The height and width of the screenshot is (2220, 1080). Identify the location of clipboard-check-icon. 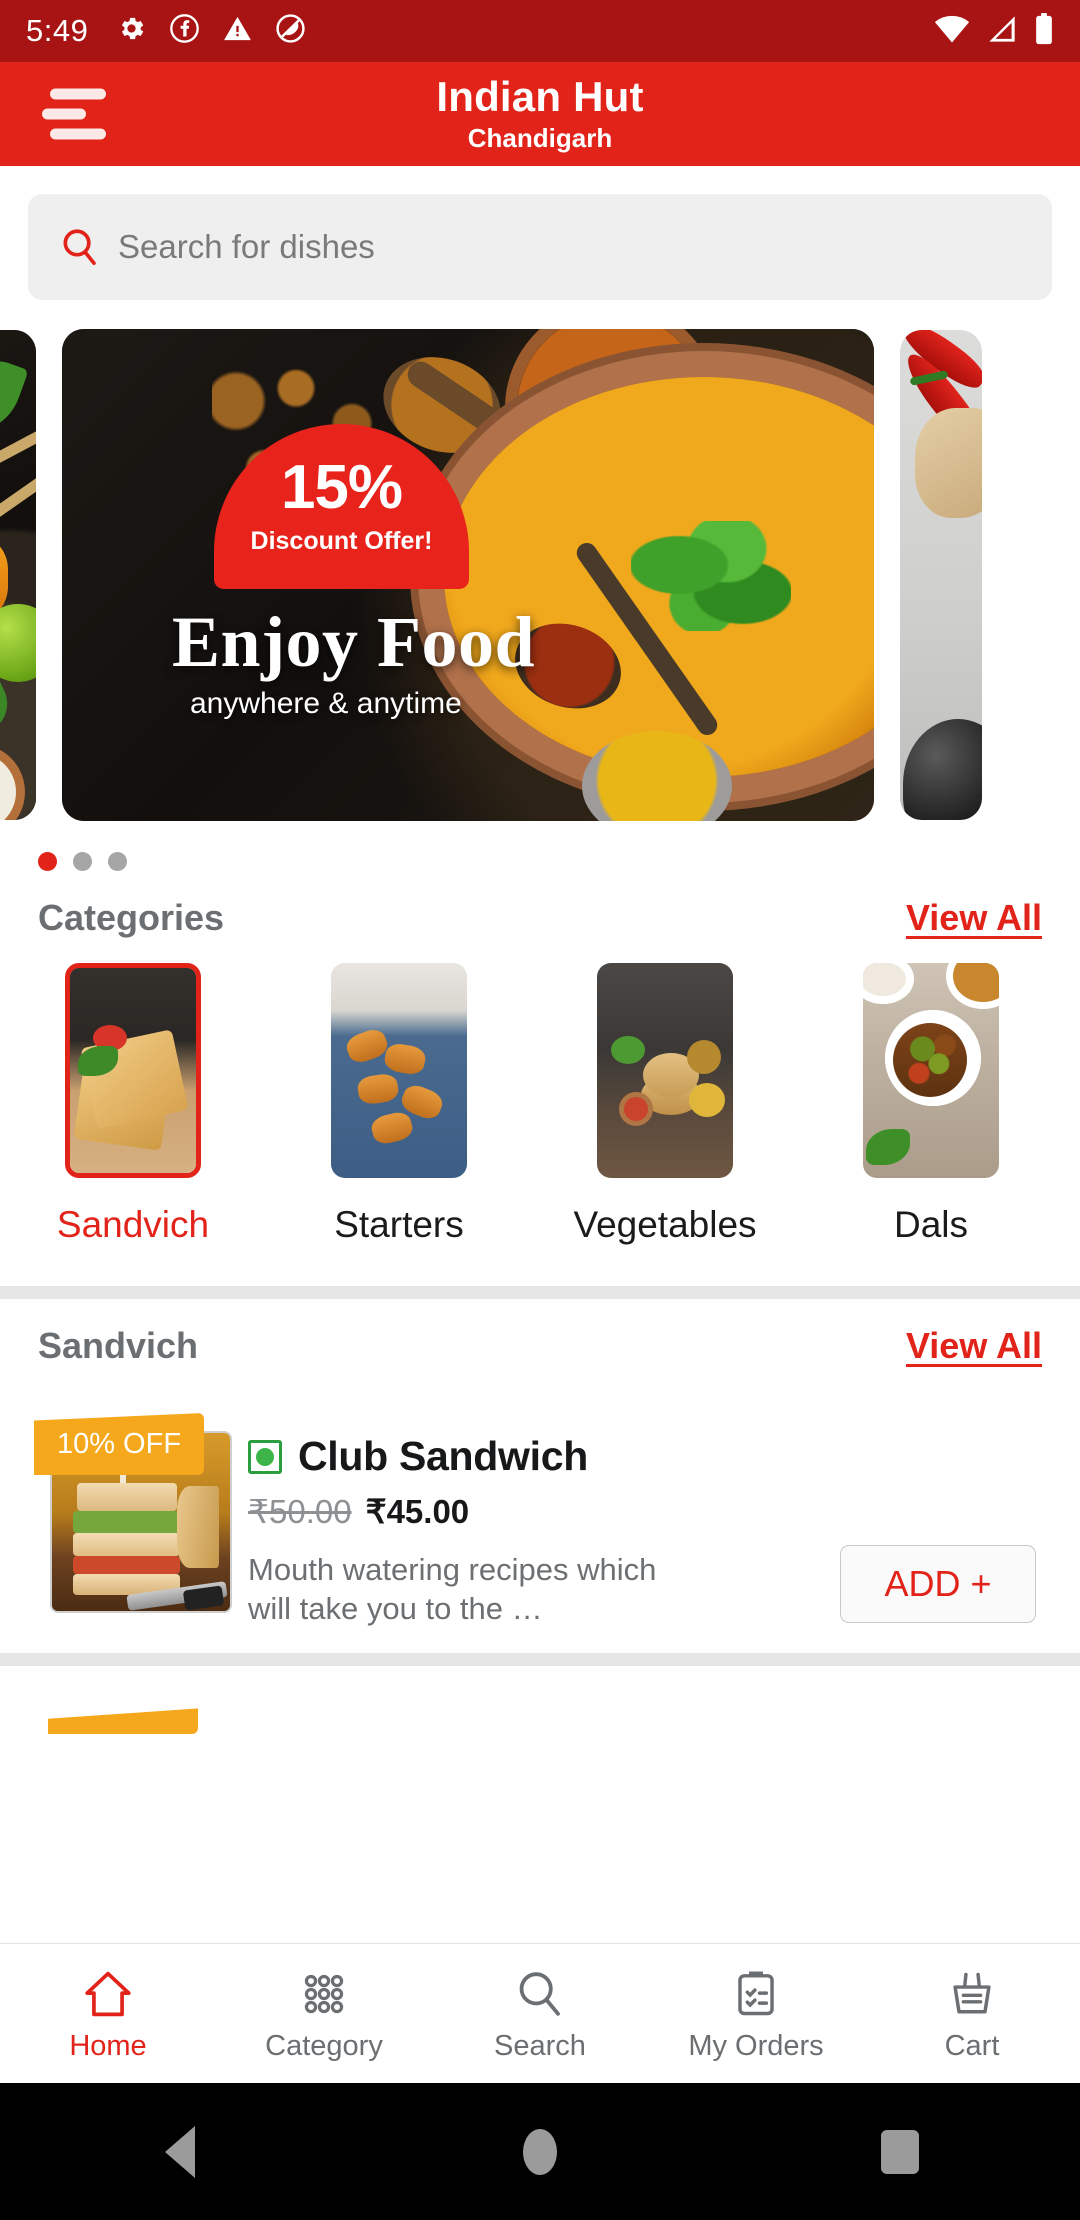
(756, 1994).